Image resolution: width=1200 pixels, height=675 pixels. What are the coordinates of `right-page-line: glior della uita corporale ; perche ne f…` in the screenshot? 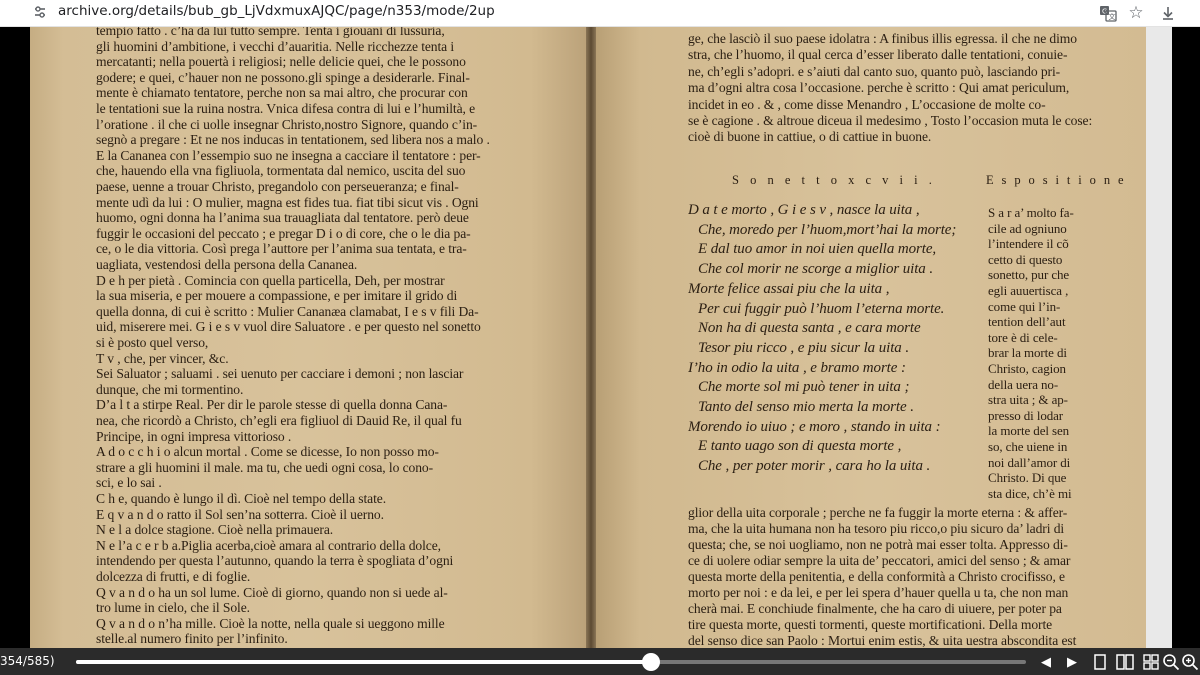 It's located at (878, 512).